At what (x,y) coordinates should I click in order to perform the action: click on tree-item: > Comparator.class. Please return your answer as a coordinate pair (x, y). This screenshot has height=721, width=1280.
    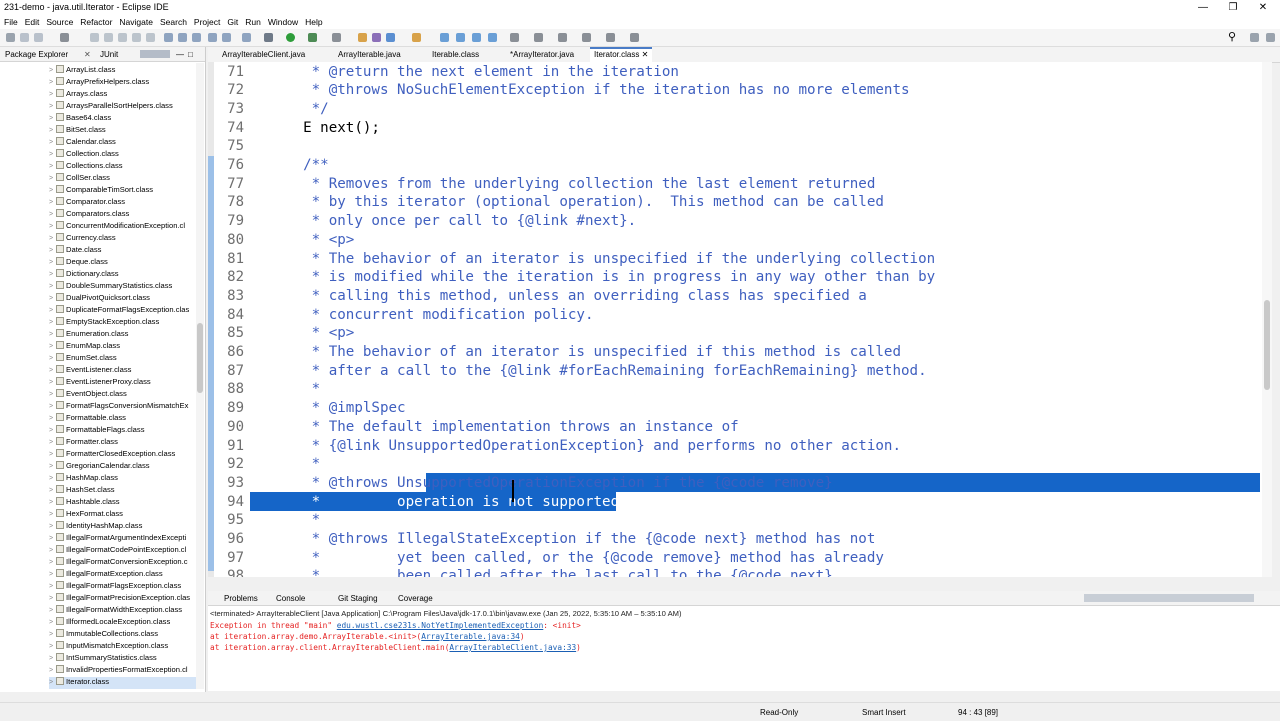
    Looking at the image, I should click on (122, 203).